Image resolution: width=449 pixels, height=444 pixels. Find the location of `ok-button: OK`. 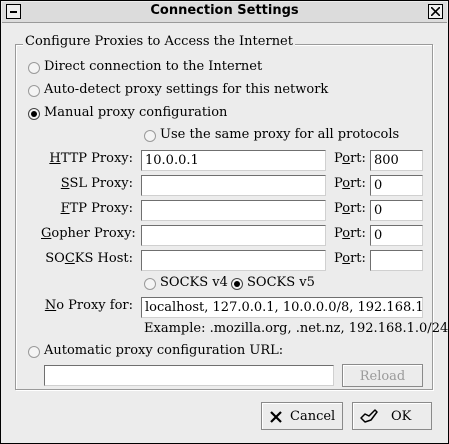

ok-button: OK is located at coordinates (392, 416).